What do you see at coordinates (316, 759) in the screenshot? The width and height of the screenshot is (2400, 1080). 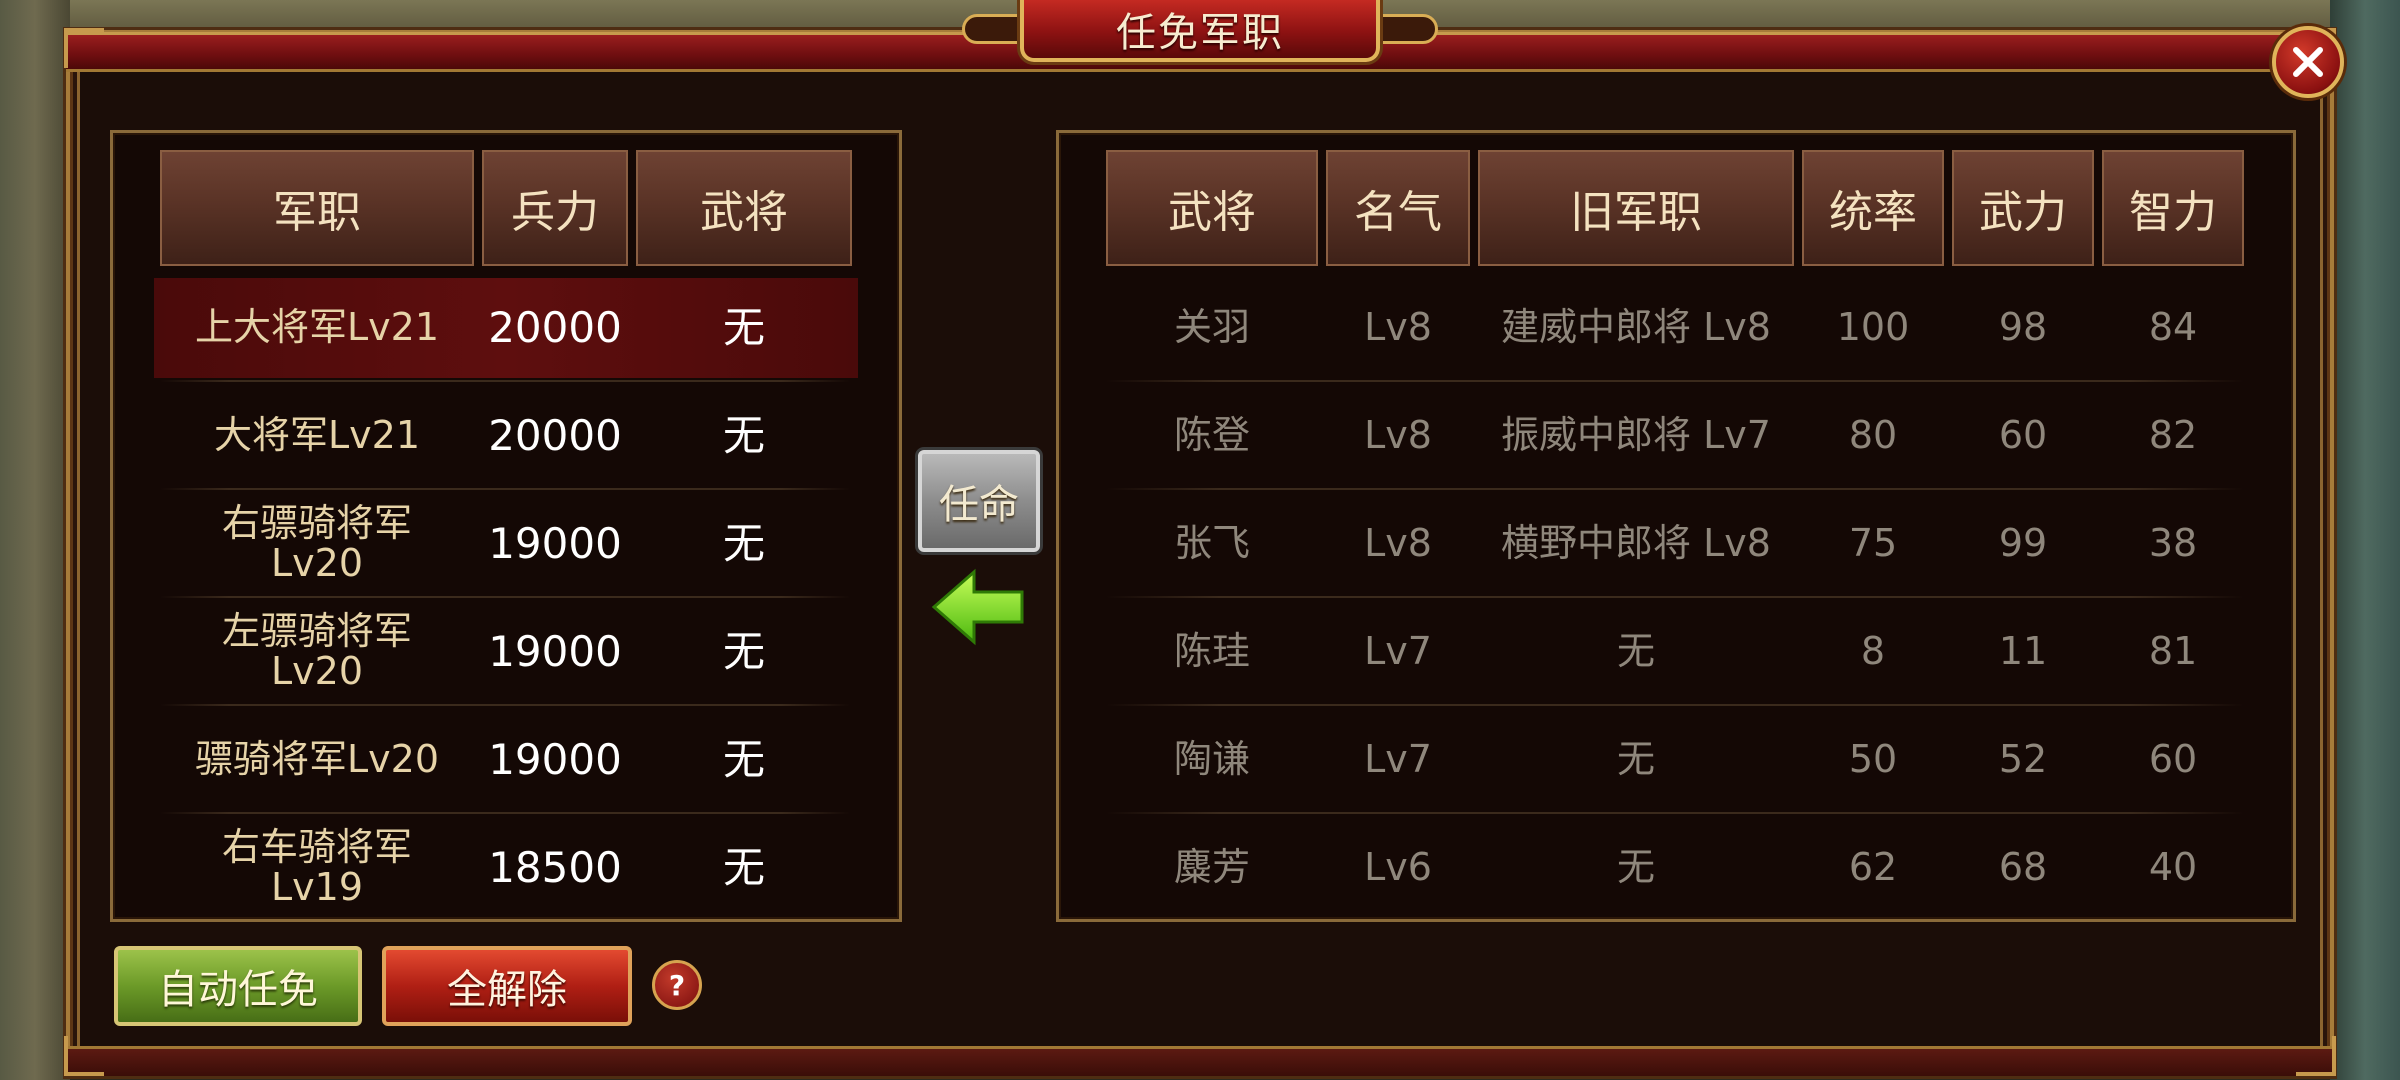 I see `cell-position: 骠骑将军Lv20` at bounding box center [316, 759].